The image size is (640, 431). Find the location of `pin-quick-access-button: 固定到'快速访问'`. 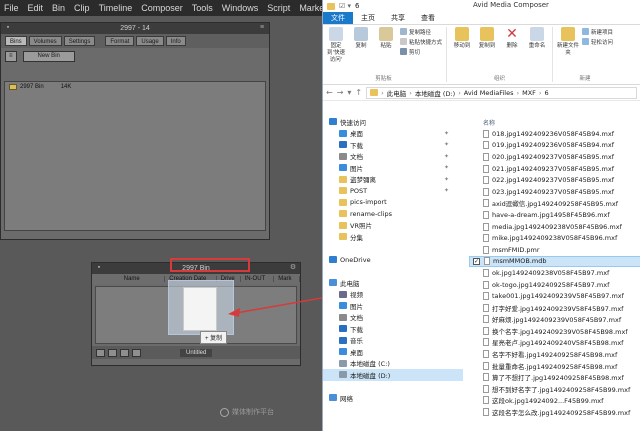

pin-quick-access-button: 固定到'快速访问' is located at coordinates (336, 45).